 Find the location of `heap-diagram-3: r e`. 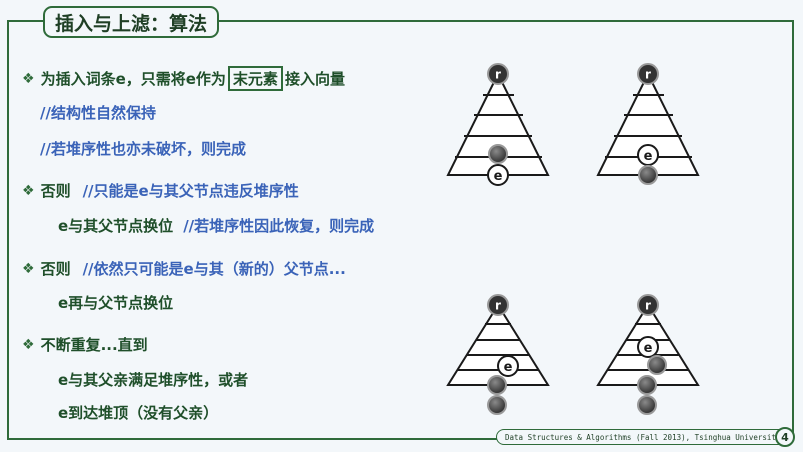

heap-diagram-3: r e is located at coordinates (498, 354).